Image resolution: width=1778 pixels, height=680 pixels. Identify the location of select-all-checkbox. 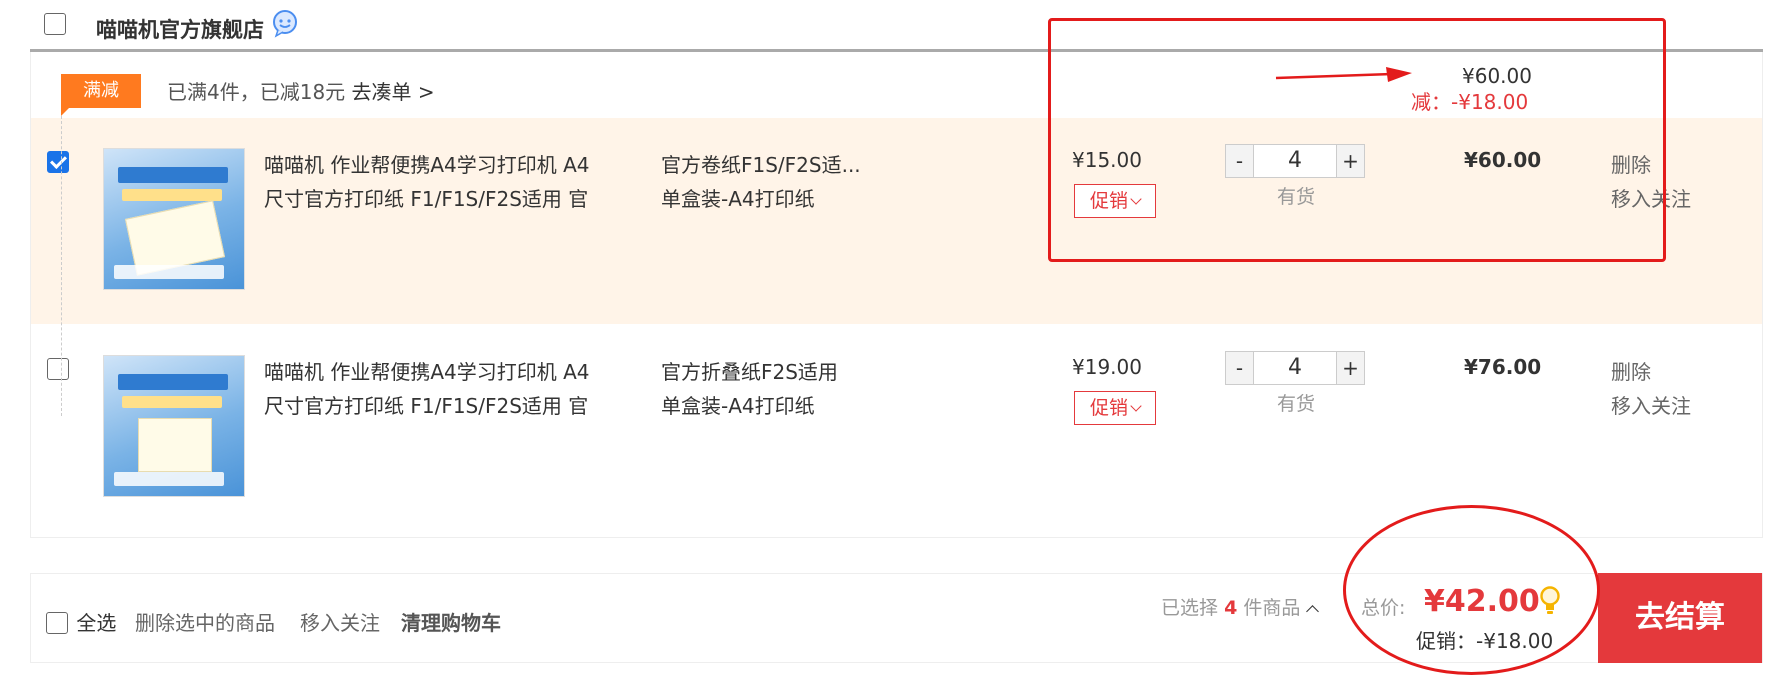
(57, 623).